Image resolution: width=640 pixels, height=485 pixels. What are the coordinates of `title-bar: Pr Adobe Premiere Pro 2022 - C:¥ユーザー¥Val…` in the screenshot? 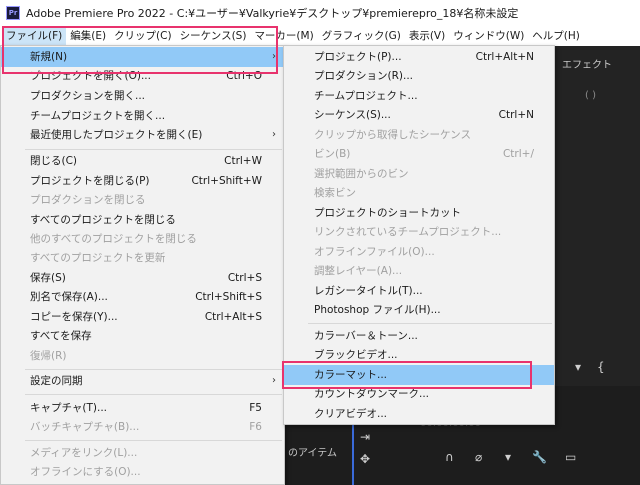 It's located at (320, 13).